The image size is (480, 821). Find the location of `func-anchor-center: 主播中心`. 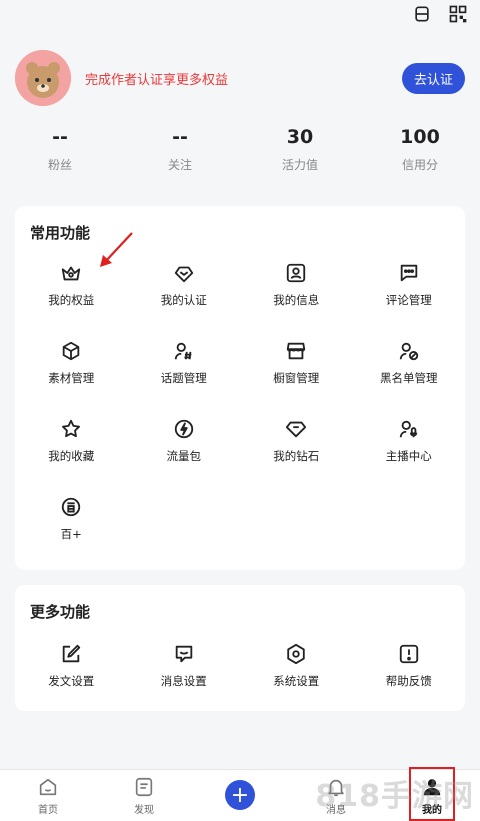

func-anchor-center: 主播中心 is located at coordinates (409, 457).